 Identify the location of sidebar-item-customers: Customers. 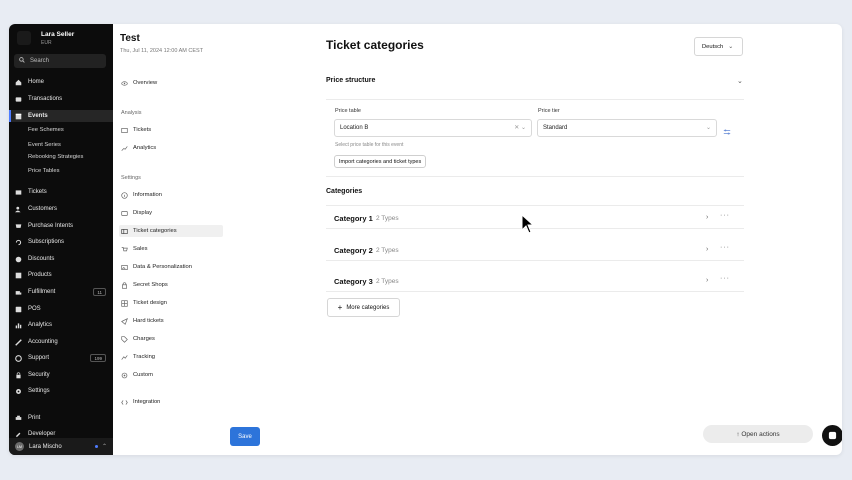
(61, 209).